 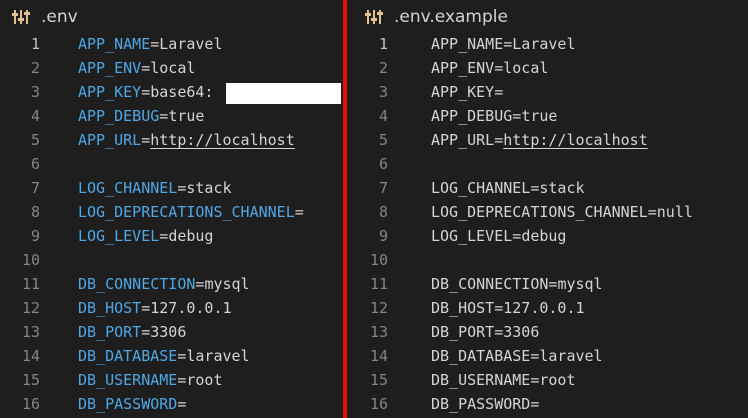 I want to click on line-text: DB_PORT=3306, so click(x=132, y=332).